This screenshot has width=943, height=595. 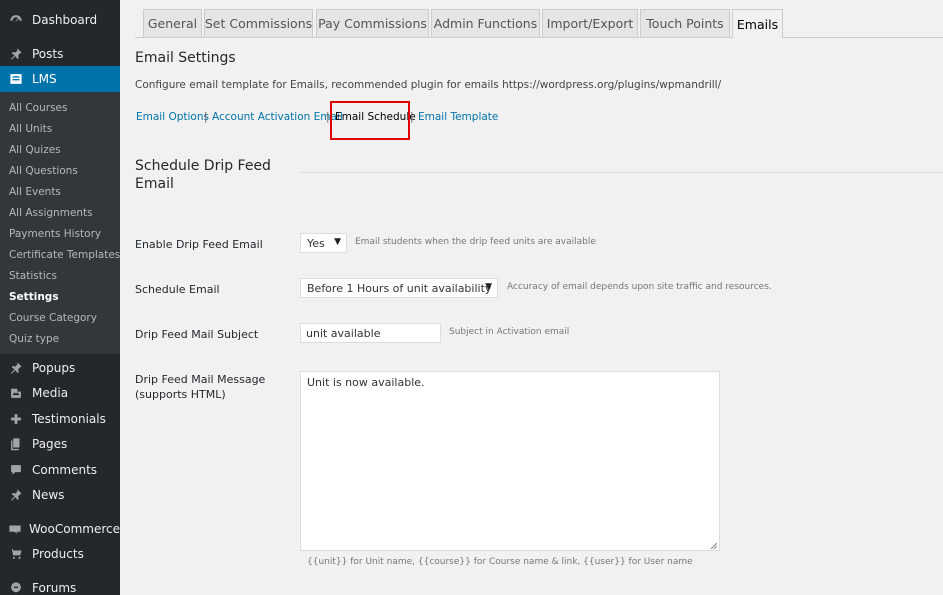 I want to click on menu-popups: Popups, so click(x=60, y=368).